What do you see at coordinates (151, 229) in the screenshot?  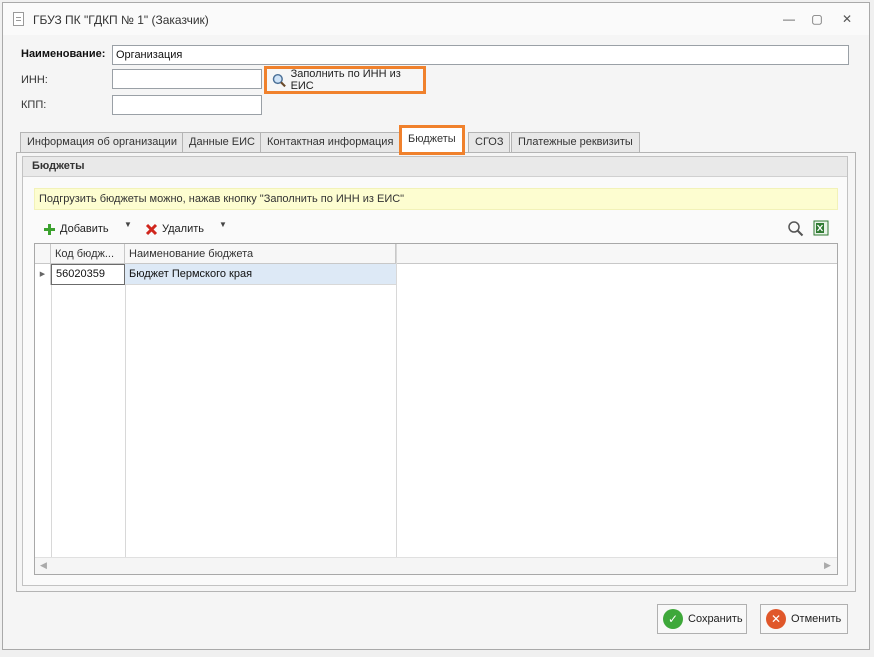 I see `delete-x-icon` at bounding box center [151, 229].